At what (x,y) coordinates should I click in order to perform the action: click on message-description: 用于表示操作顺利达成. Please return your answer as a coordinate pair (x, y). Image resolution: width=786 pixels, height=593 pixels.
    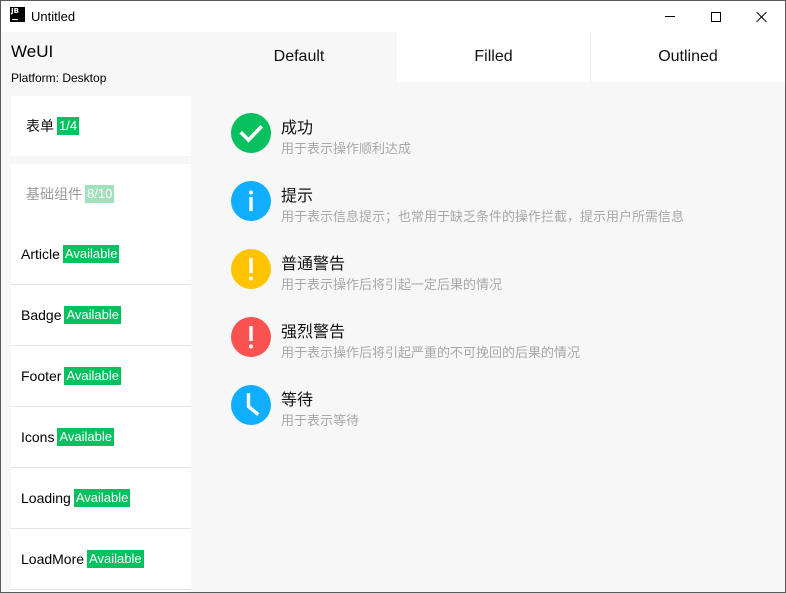
    Looking at the image, I should click on (346, 148).